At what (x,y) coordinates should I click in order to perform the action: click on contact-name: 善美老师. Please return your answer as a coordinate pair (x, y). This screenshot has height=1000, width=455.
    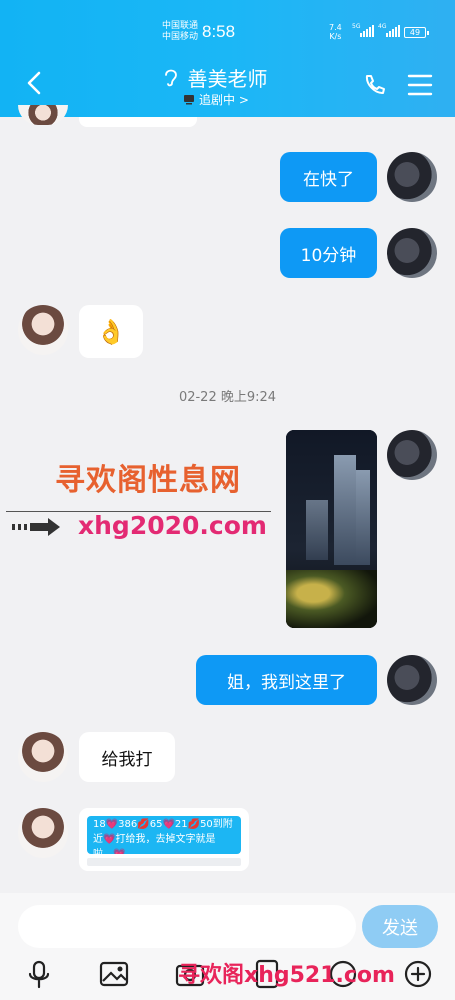
    Looking at the image, I should click on (227, 79).